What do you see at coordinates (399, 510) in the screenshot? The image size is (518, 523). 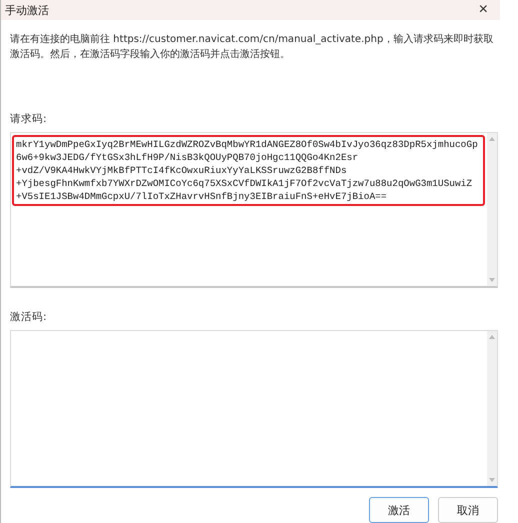 I see `activate-button: 激活` at bounding box center [399, 510].